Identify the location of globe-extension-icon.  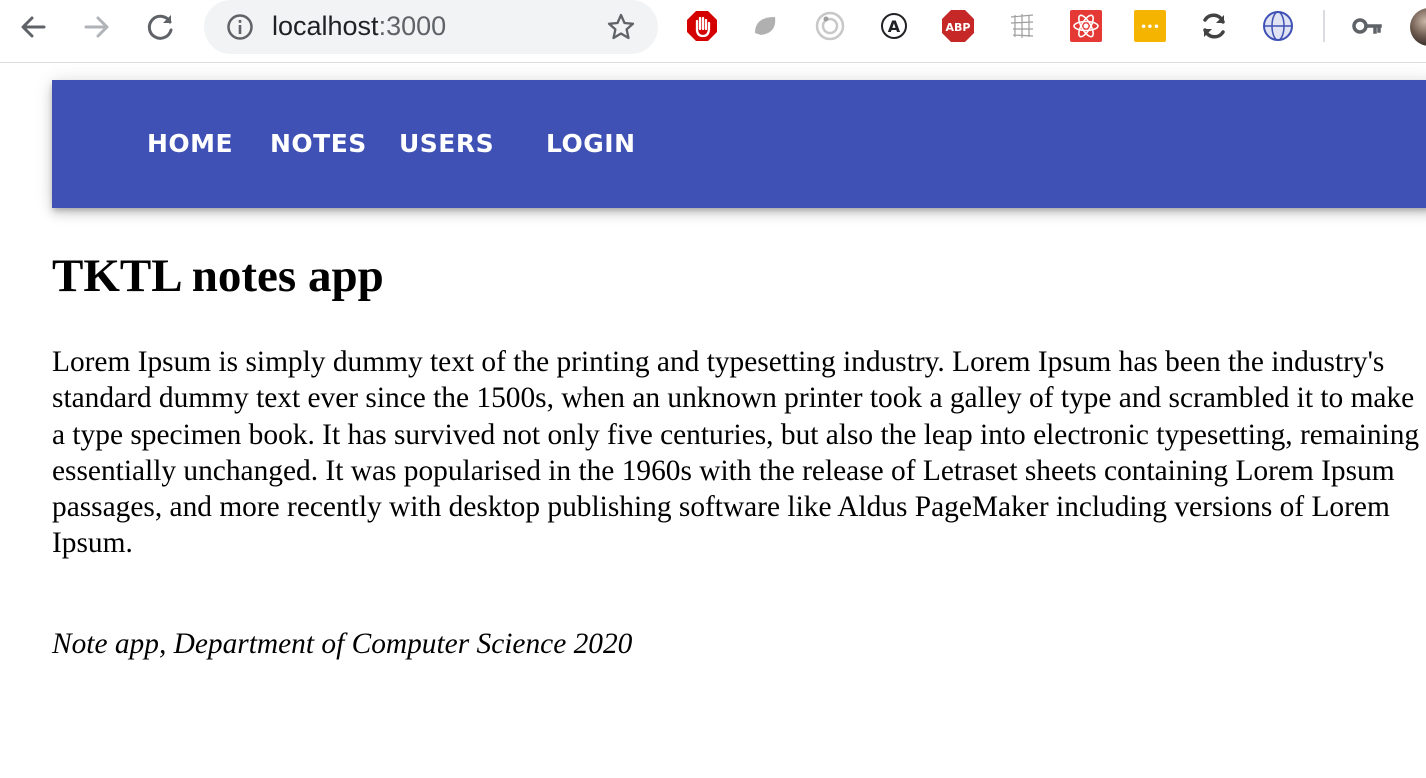
(1278, 26).